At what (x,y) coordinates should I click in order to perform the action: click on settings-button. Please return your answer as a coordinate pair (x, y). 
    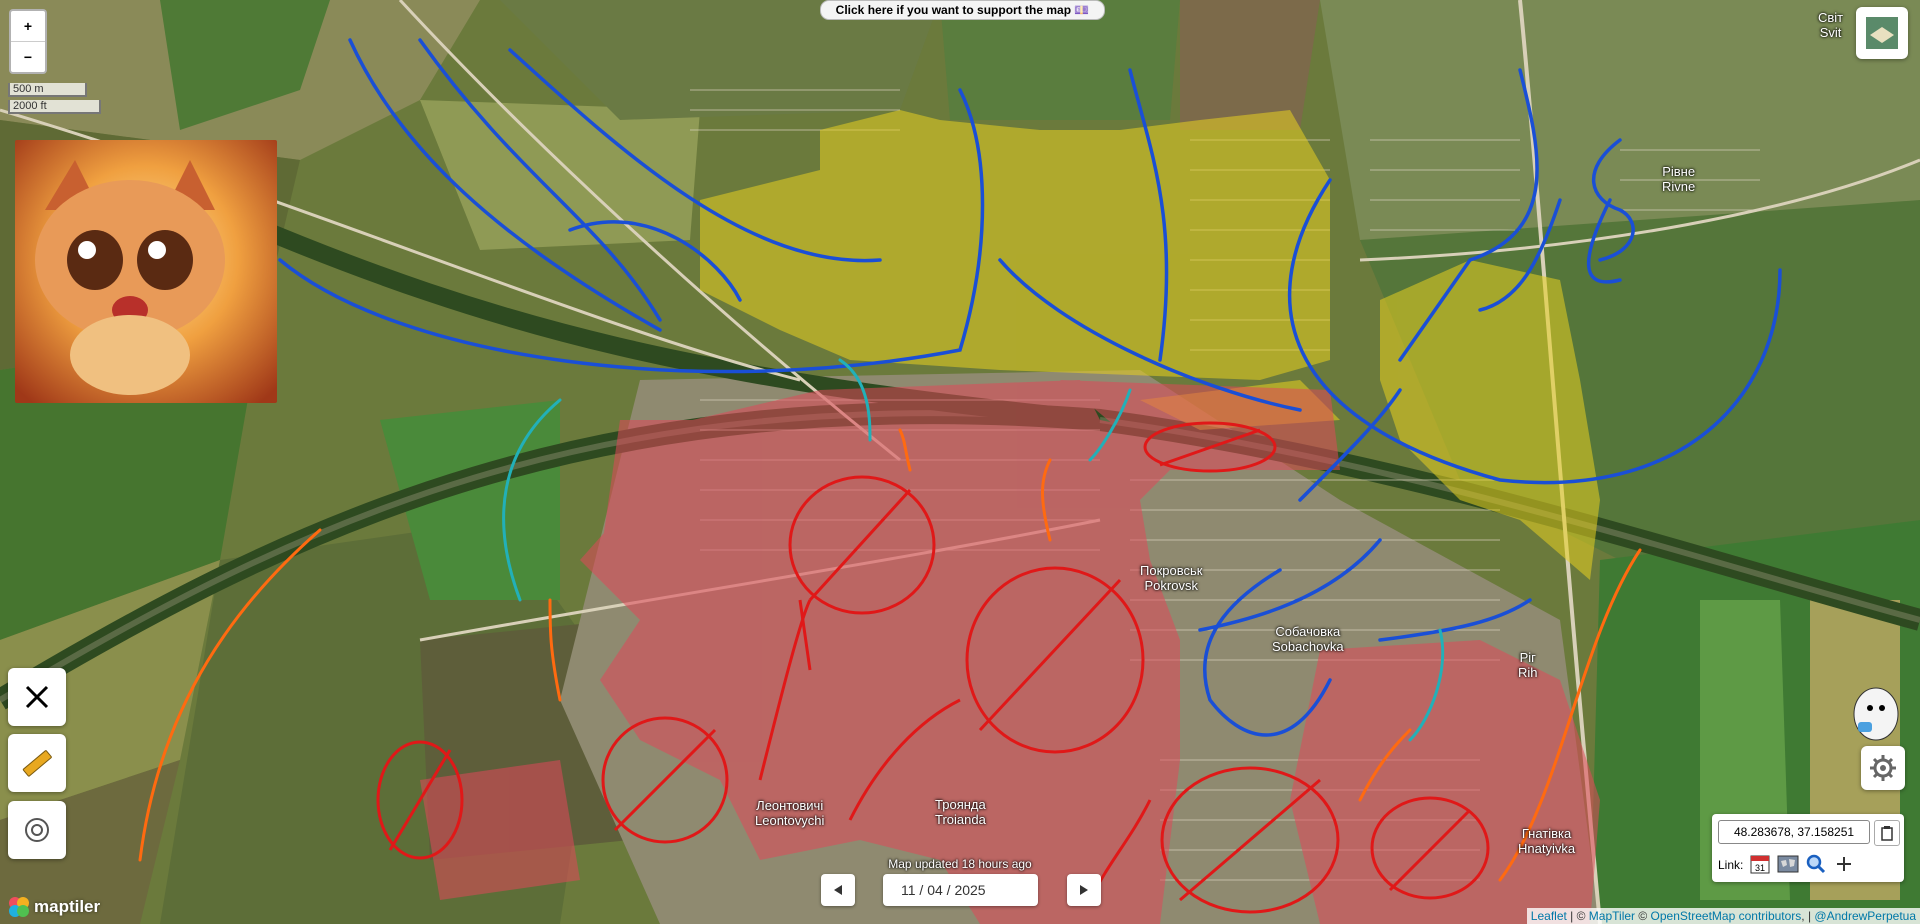
    Looking at the image, I should click on (1883, 768).